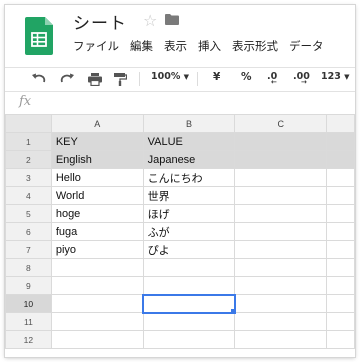 This screenshot has width=360, height=362. I want to click on row-header: 1, so click(28, 141).